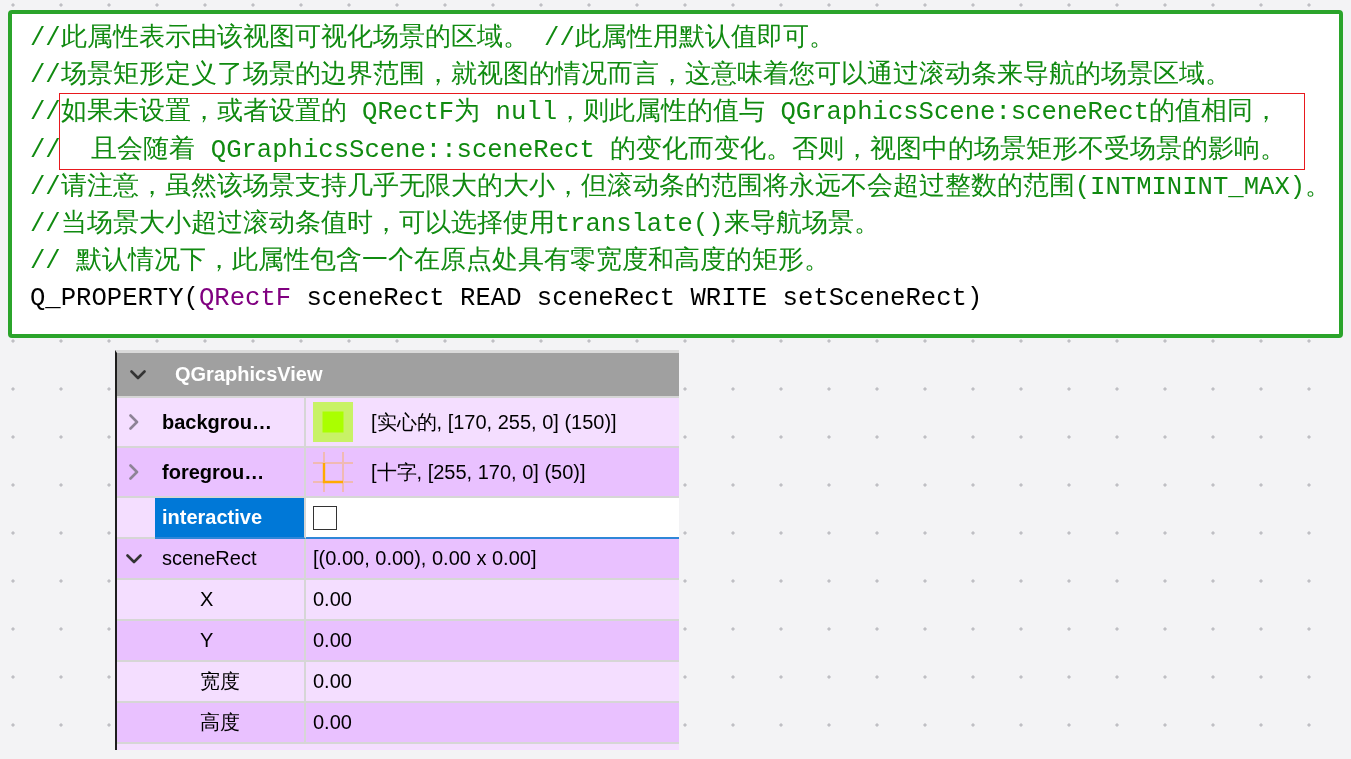 This screenshot has height=759, width=1351. Describe the element at coordinates (325, 517) in the screenshot. I see `checkbox` at that location.